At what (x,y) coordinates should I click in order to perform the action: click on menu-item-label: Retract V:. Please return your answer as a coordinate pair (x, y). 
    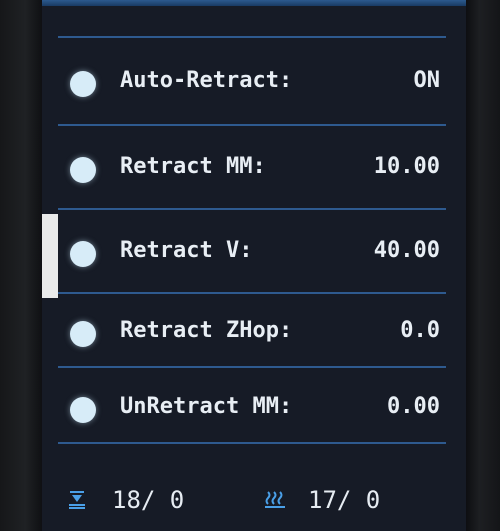
    Looking at the image, I should click on (186, 250).